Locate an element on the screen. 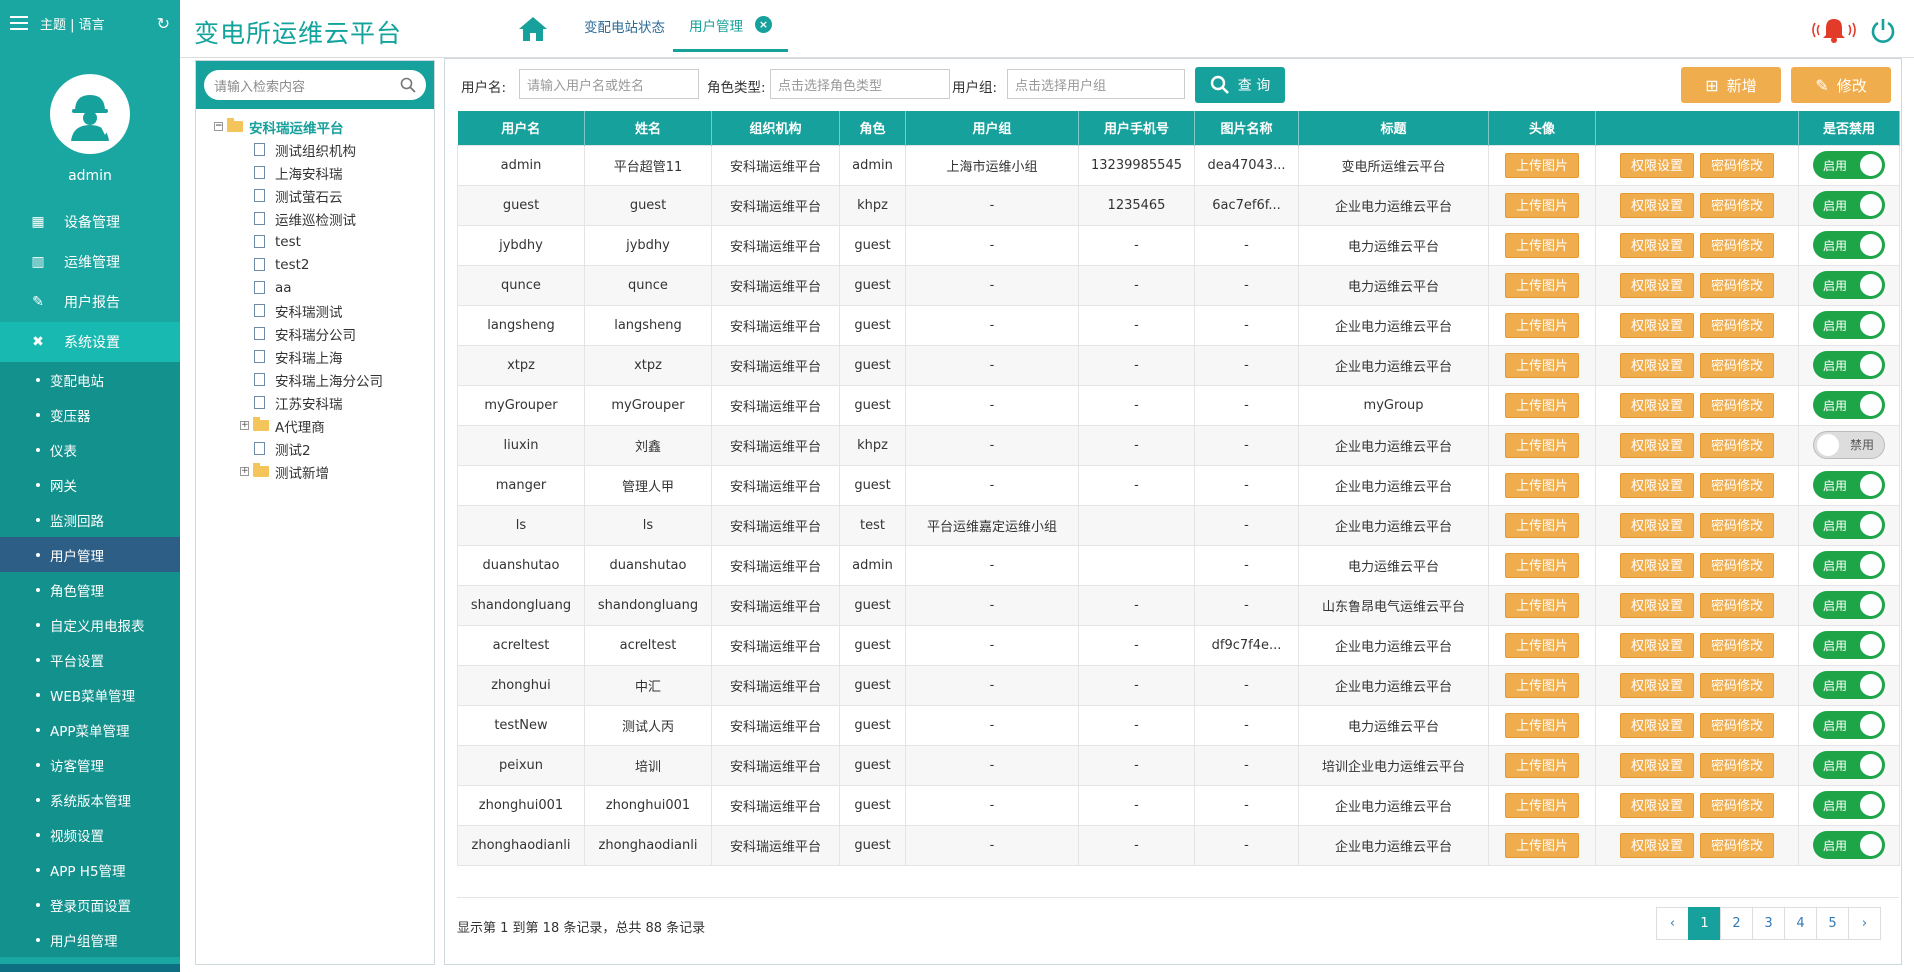 The width and height of the screenshot is (1914, 972). hamburger-menu-icon is located at coordinates (19, 23).